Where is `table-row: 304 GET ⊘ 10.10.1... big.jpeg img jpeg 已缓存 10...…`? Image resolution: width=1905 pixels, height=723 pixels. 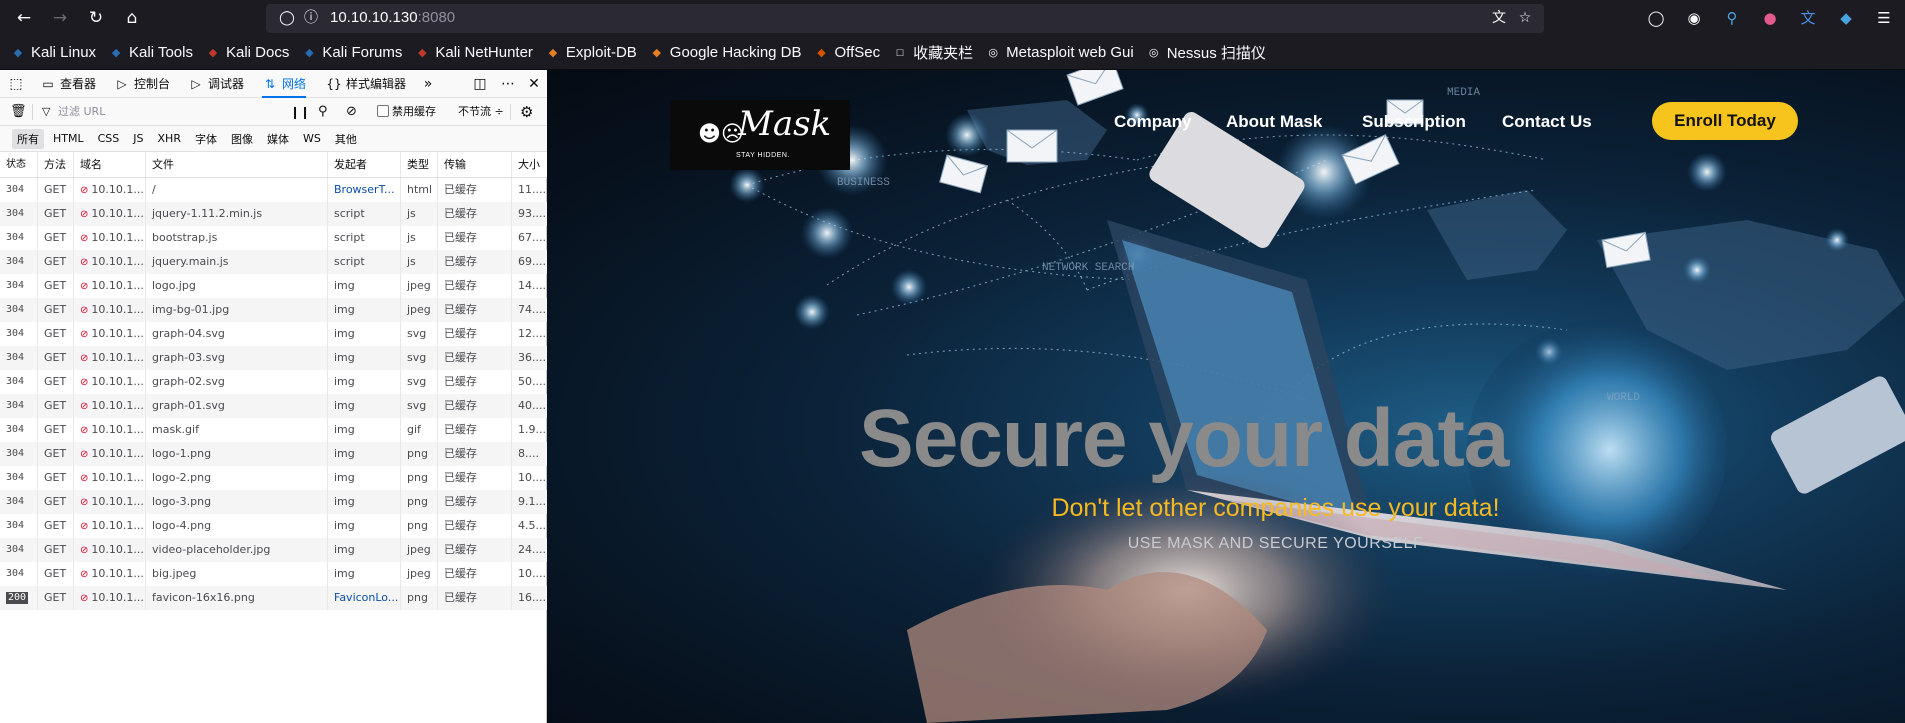 table-row: 304 GET ⊘ 10.10.1... big.jpeg img jpeg 已缓存 10...… is located at coordinates (273, 574).